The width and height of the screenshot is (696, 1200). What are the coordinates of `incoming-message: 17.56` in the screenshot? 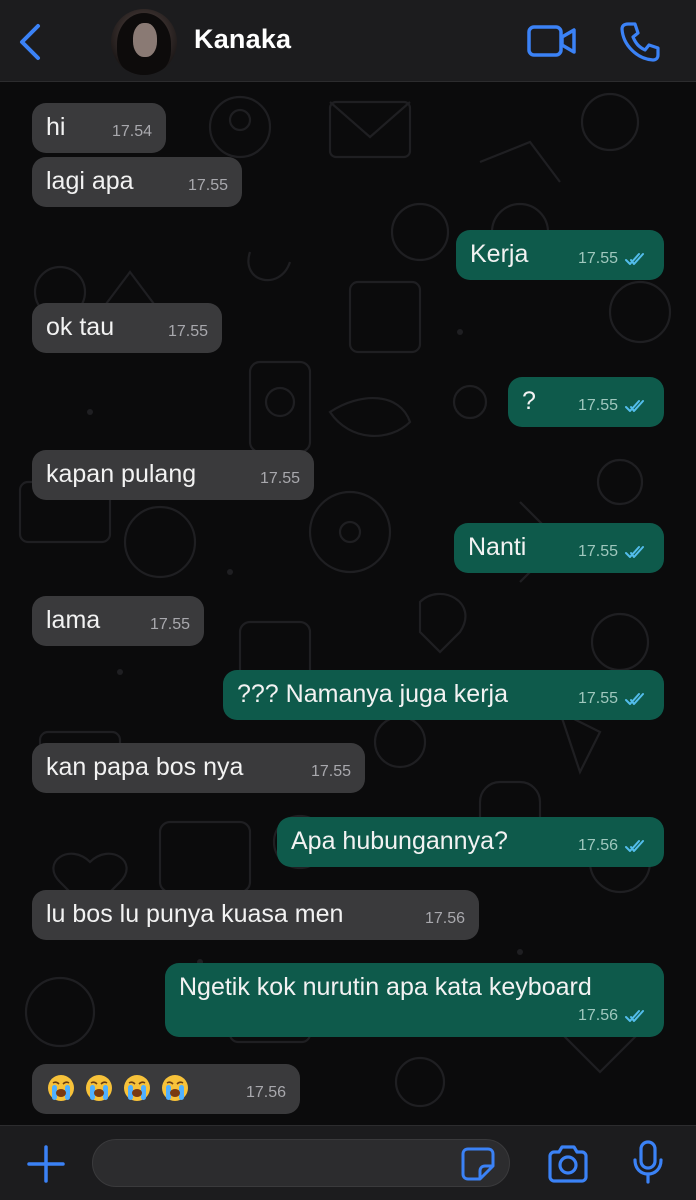 It's located at (166, 1089).